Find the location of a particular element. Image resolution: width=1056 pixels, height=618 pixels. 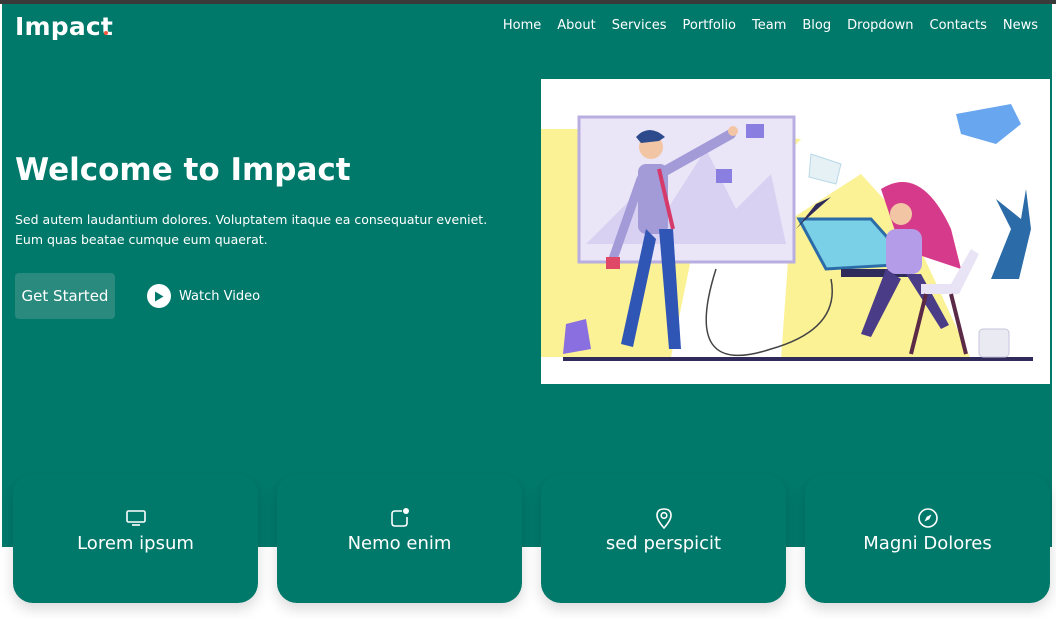

watch-video-label: Watch Video is located at coordinates (220, 296).